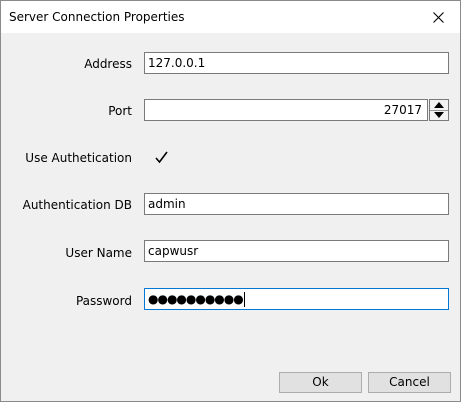 The height and width of the screenshot is (402, 461). What do you see at coordinates (296, 251) in the screenshot?
I see `user-name-input: capwusr` at bounding box center [296, 251].